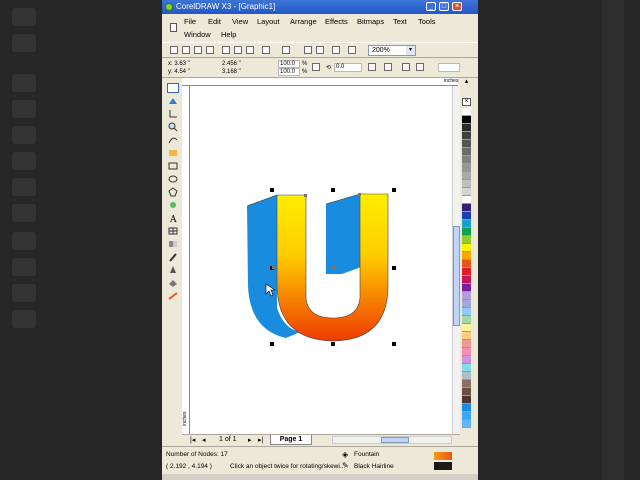  Describe the element at coordinates (352, 50) in the screenshot. I see `welcome-screen-icon` at that location.